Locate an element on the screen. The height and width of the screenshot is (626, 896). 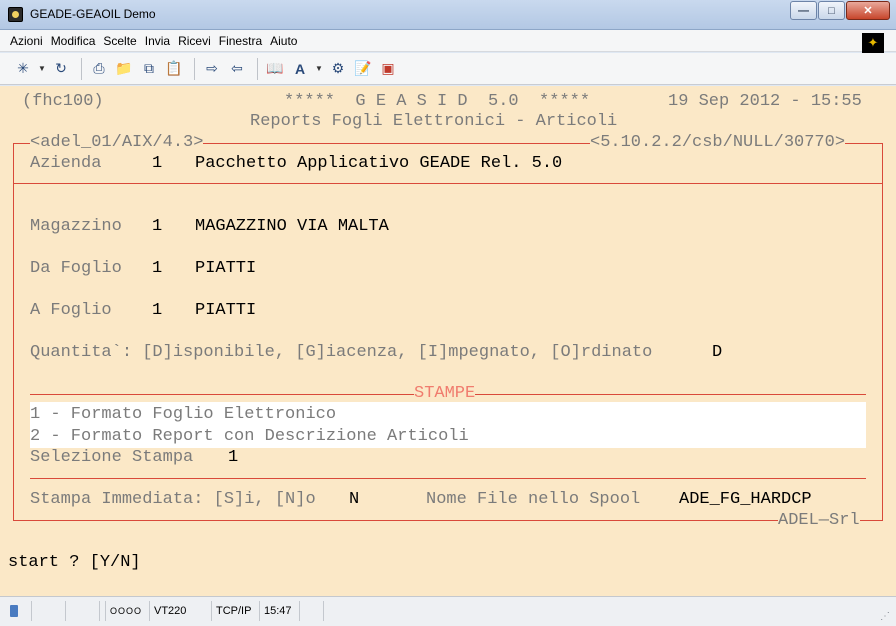
command-prompt: start ? [Y/N] is located at coordinates (74, 563).